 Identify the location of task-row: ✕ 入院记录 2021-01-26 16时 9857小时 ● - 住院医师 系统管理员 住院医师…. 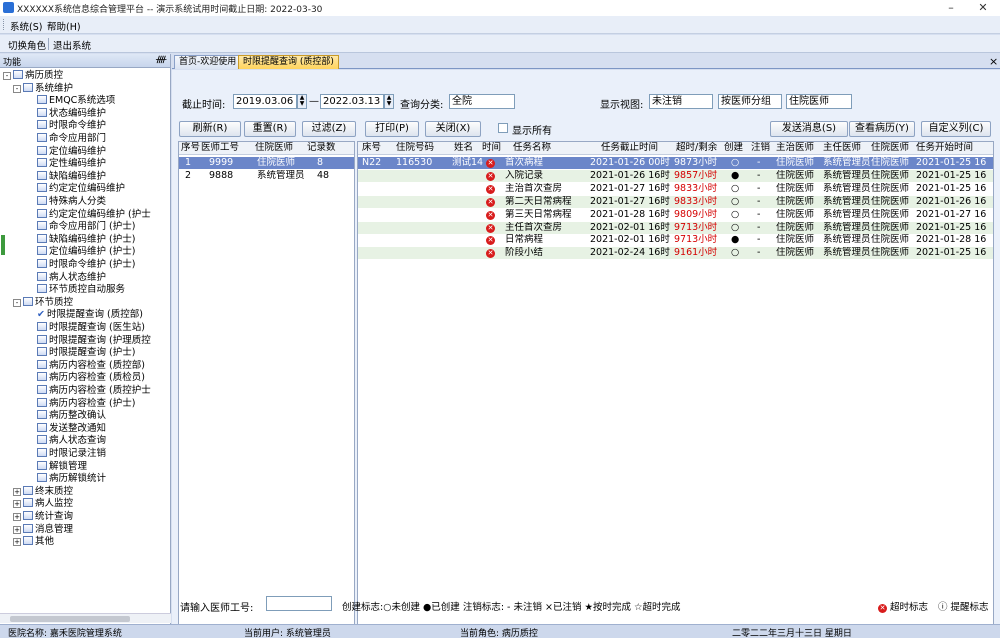
(675, 175).